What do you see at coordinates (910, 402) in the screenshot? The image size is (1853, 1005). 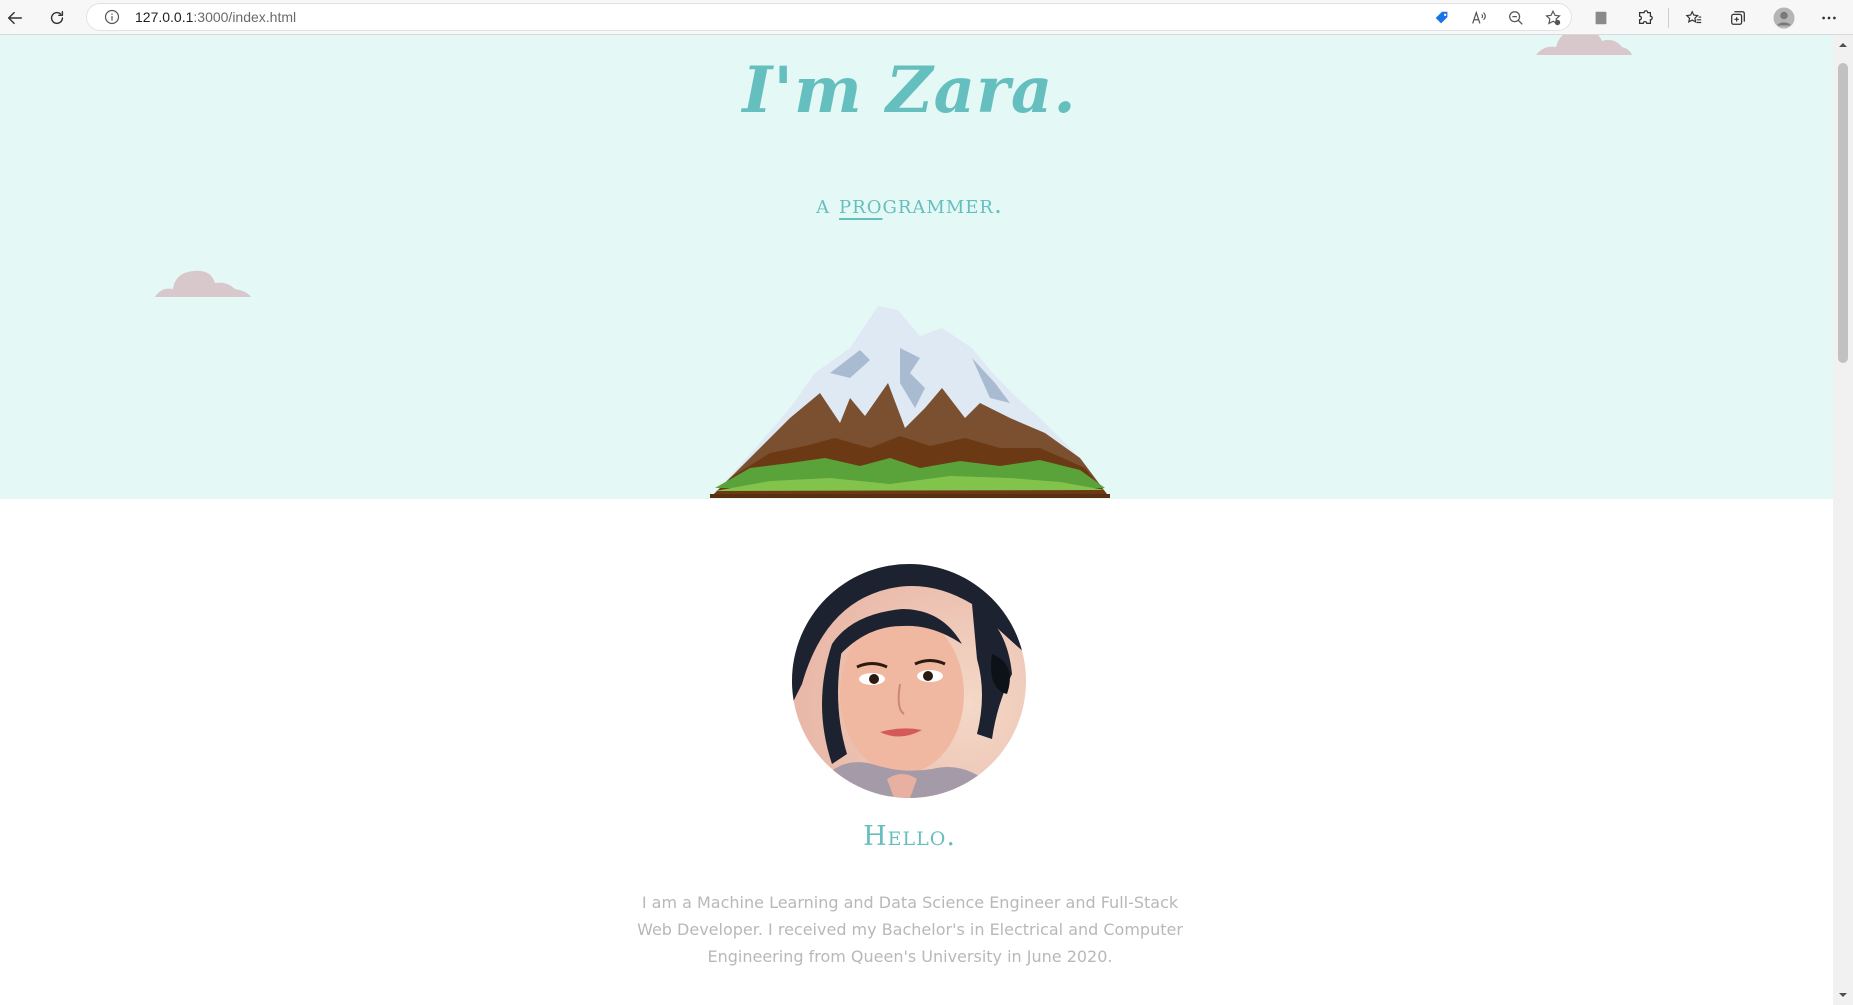 I see `mountain-image` at bounding box center [910, 402].